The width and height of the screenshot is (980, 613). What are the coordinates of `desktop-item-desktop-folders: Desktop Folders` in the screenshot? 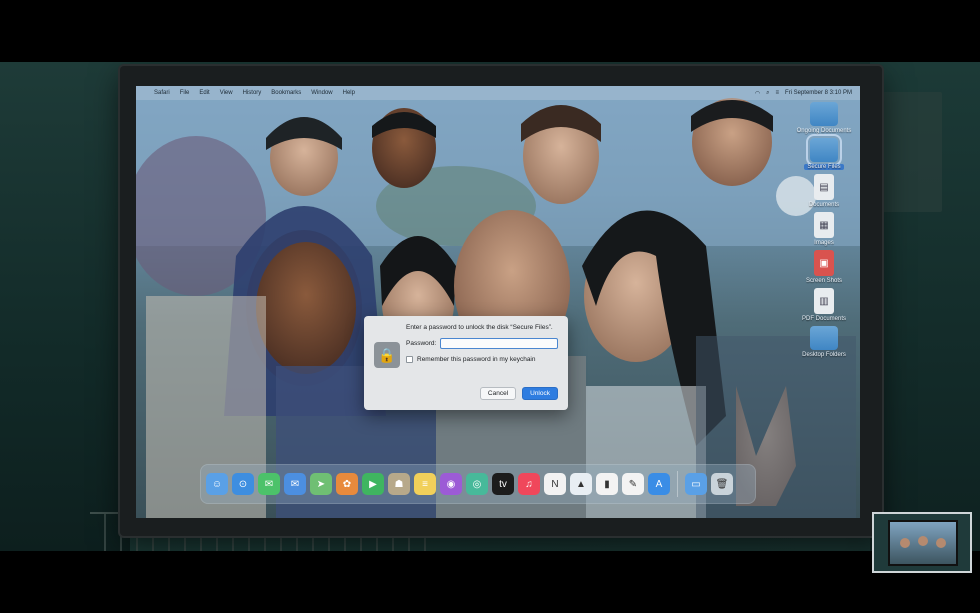 It's located at (824, 342).